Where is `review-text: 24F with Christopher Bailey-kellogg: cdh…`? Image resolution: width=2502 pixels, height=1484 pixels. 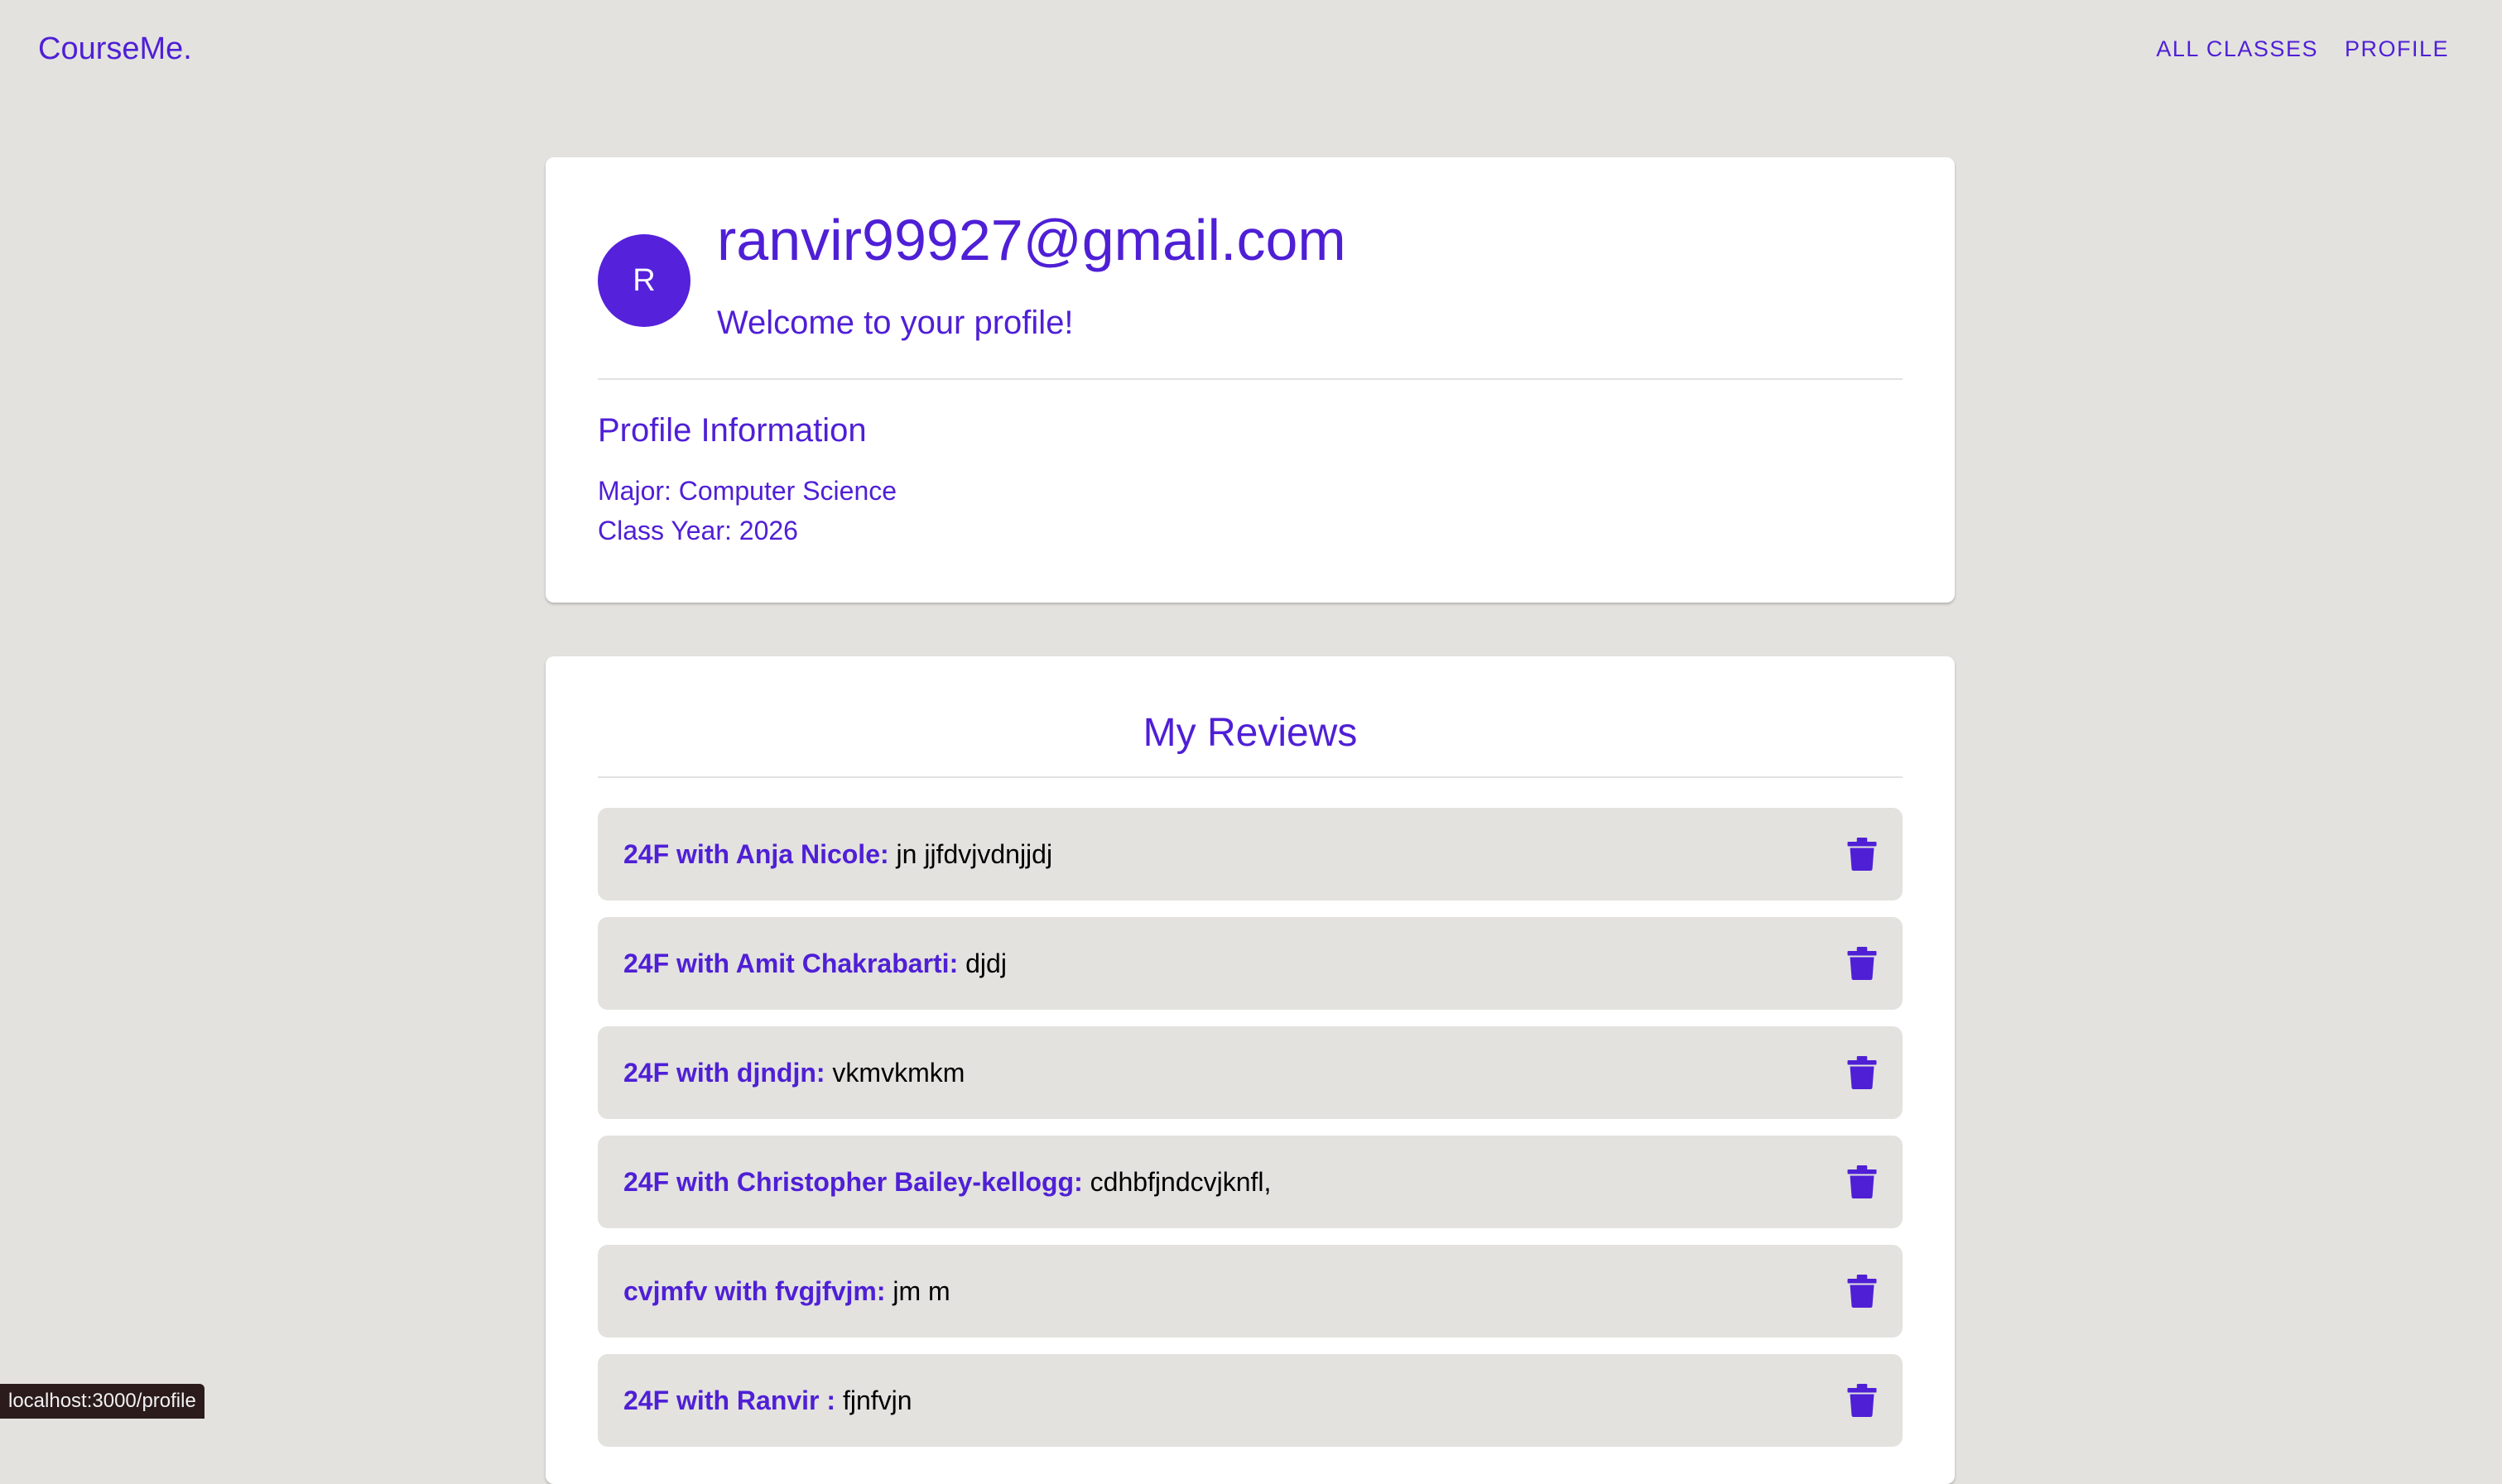
review-text: 24F with Christopher Bailey-kellogg: cdh… is located at coordinates (947, 1182).